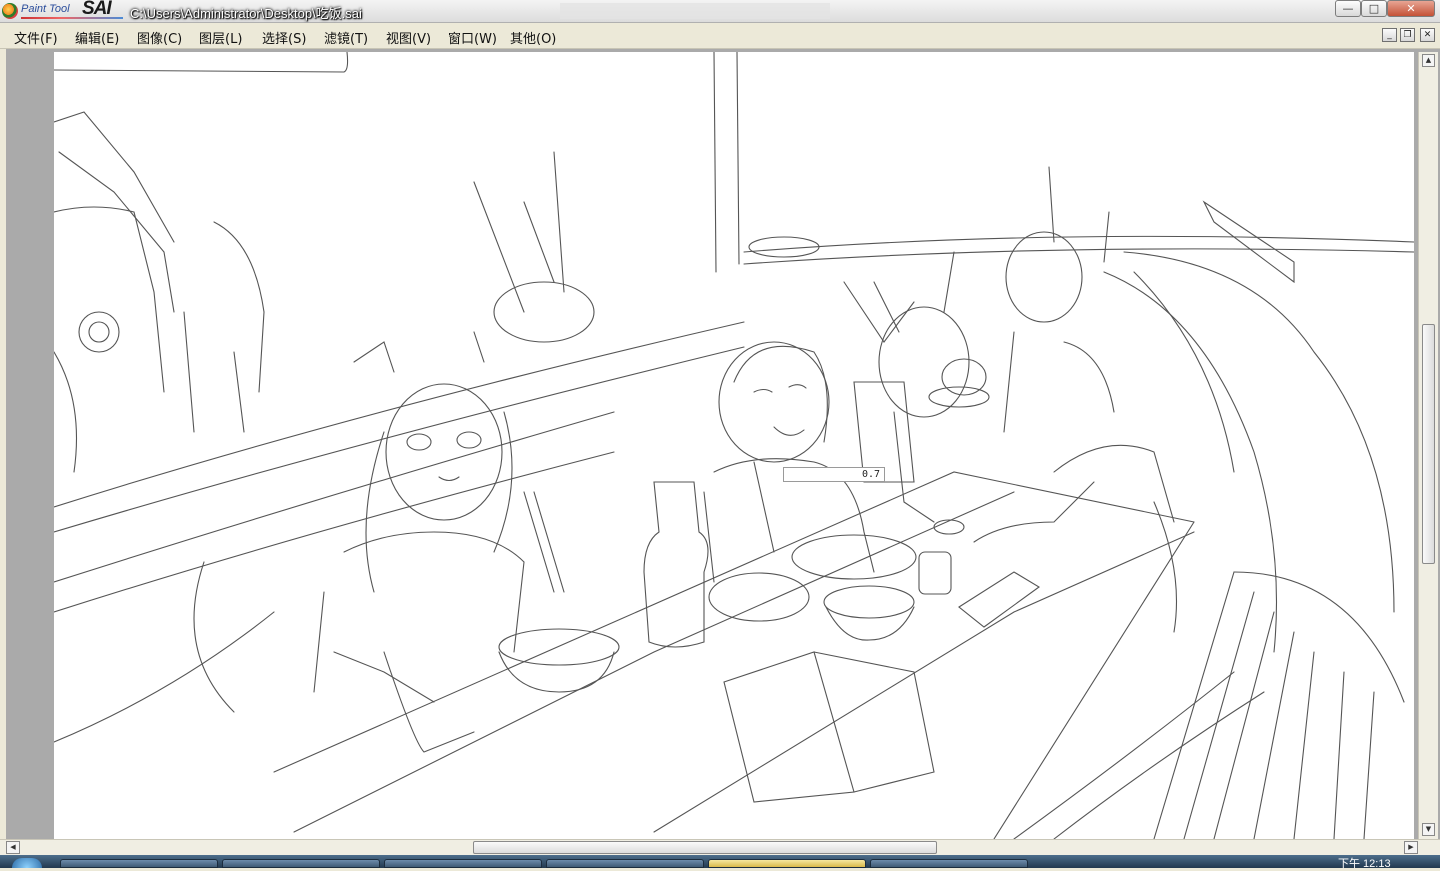 The width and height of the screenshot is (1440, 871). I want to click on logo-underline, so click(72, 18).